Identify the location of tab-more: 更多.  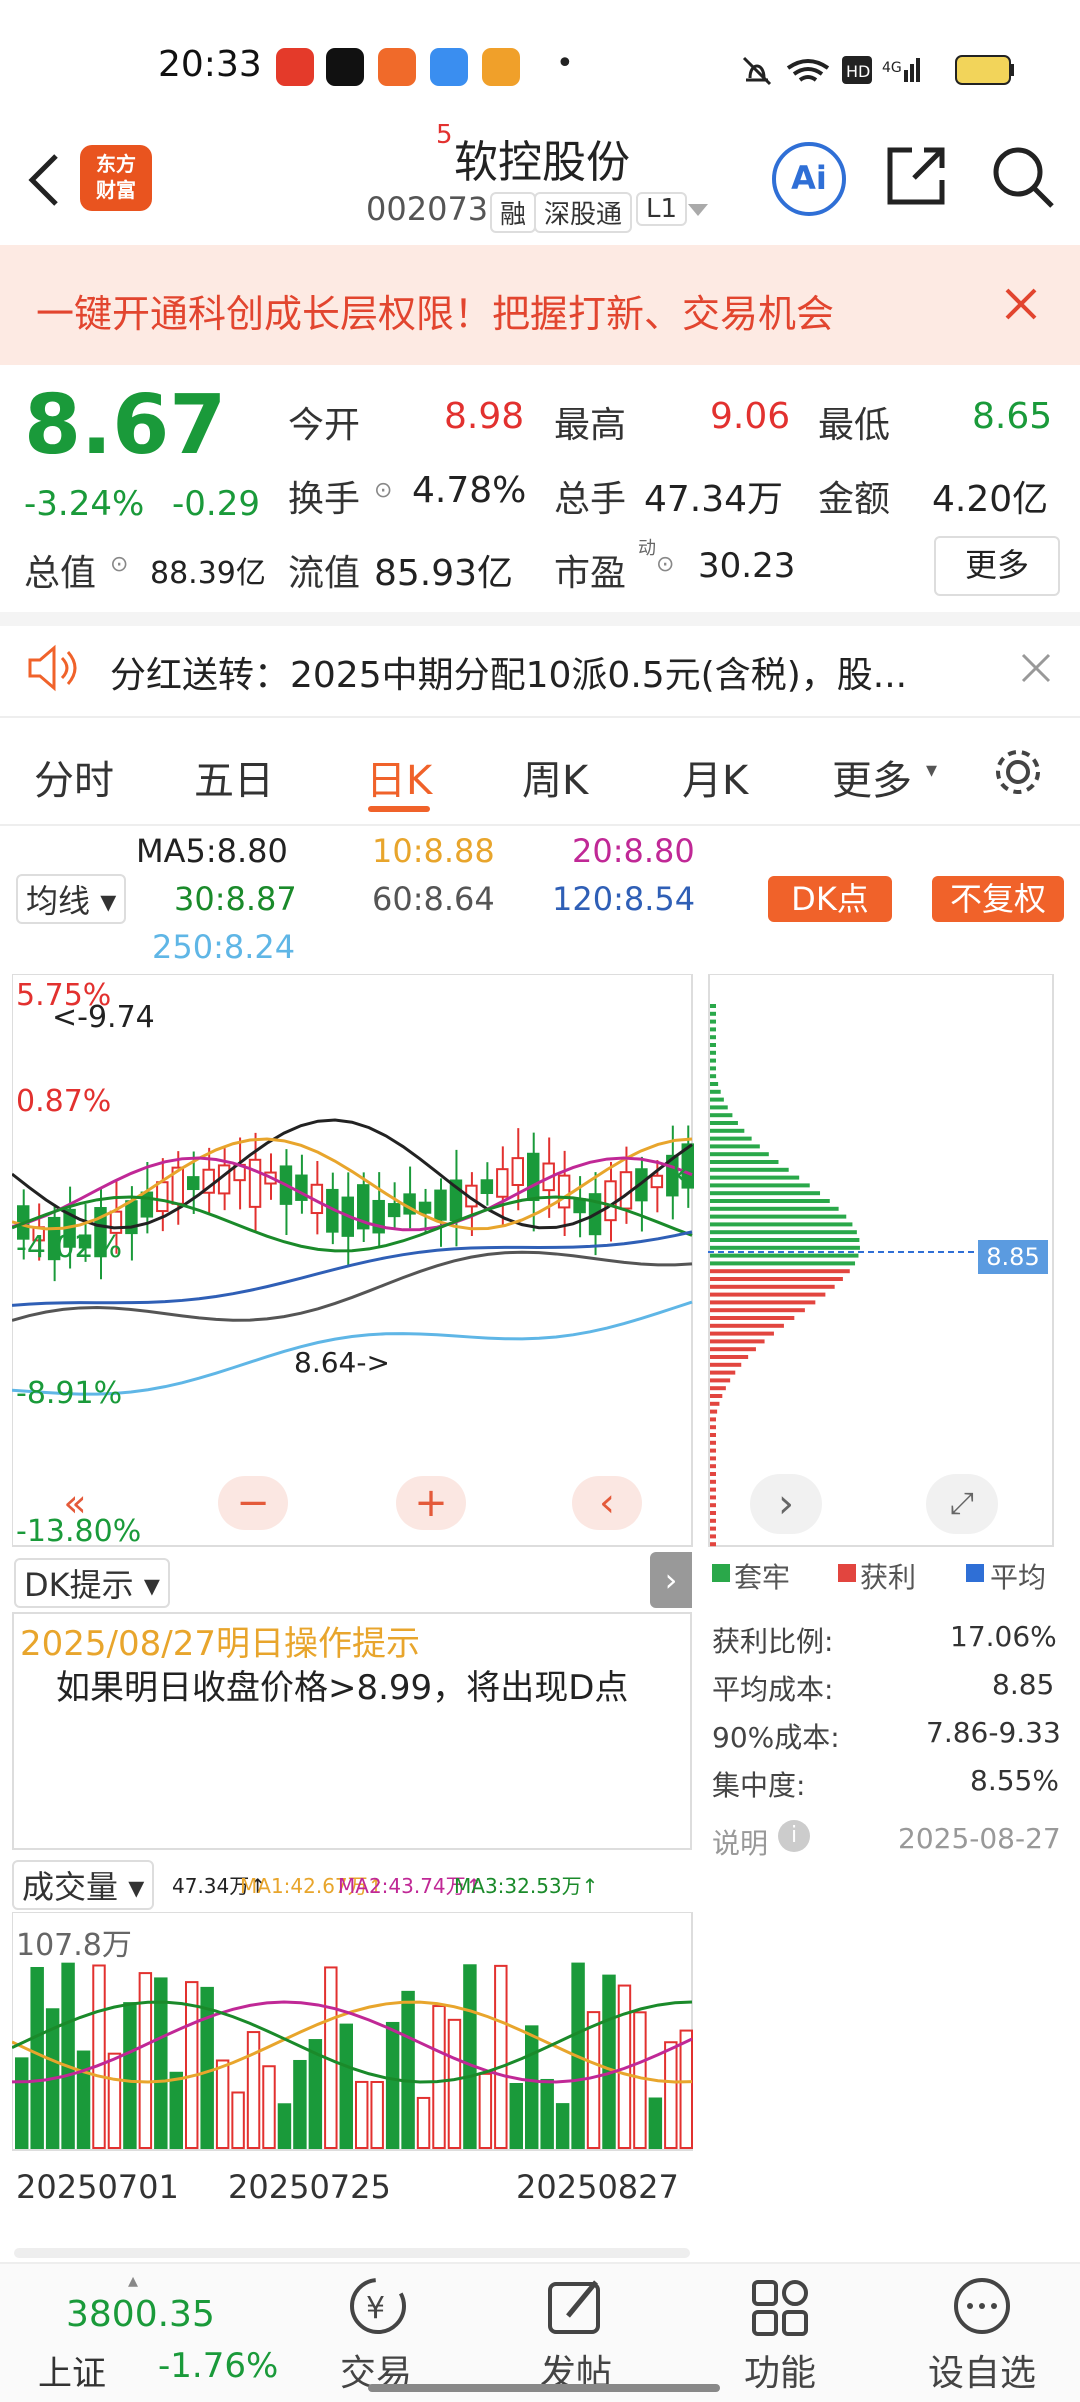
(872, 777).